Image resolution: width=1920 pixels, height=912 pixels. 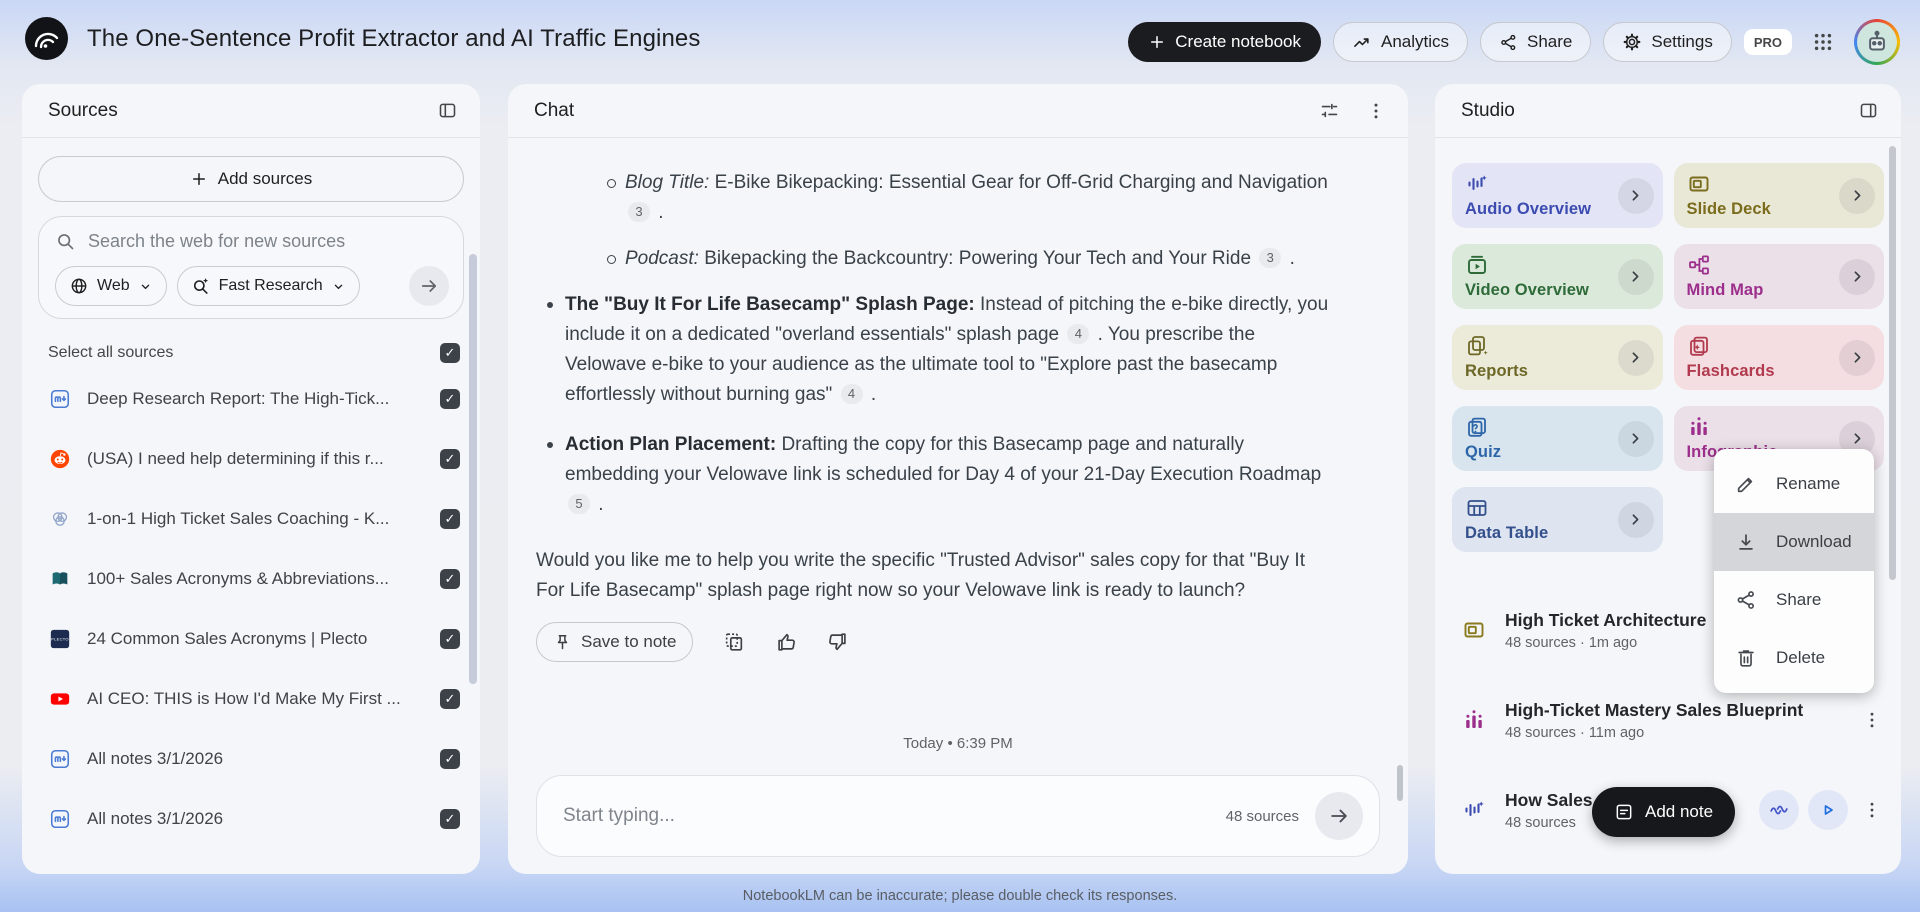 What do you see at coordinates (1828, 810) in the screenshot?
I see `play-button` at bounding box center [1828, 810].